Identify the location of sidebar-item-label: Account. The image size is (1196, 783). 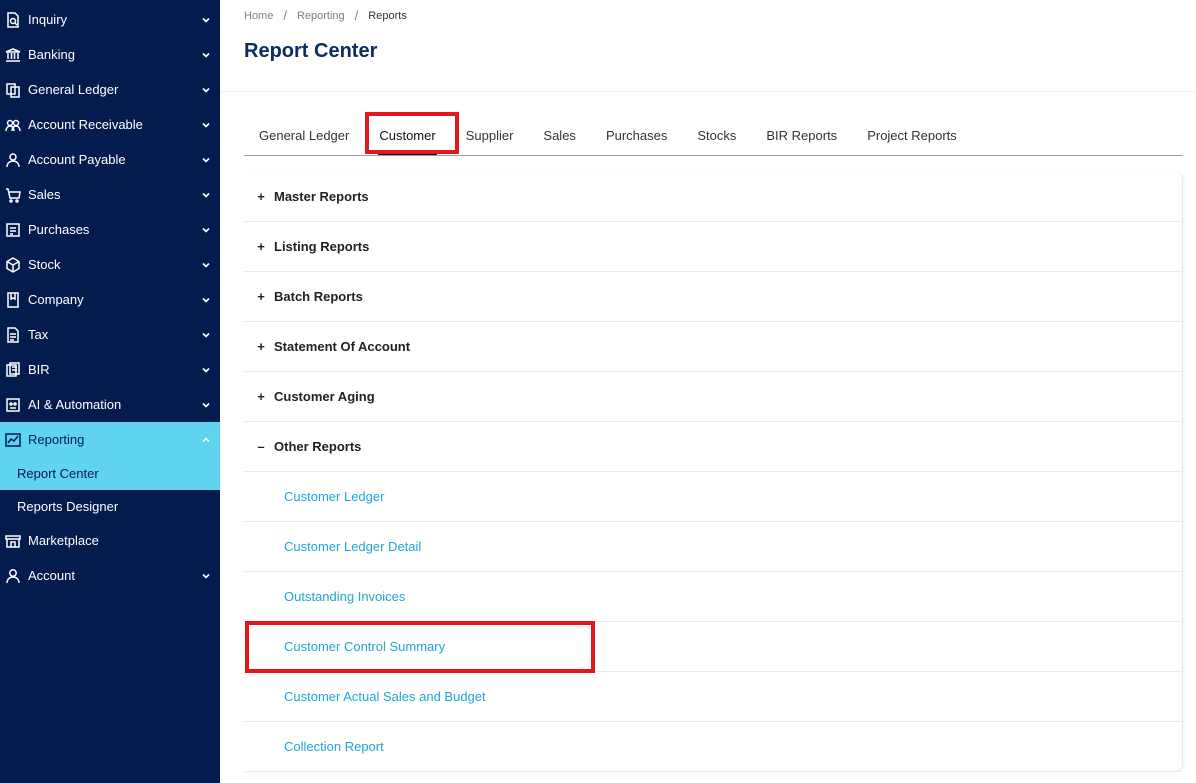
(51, 575).